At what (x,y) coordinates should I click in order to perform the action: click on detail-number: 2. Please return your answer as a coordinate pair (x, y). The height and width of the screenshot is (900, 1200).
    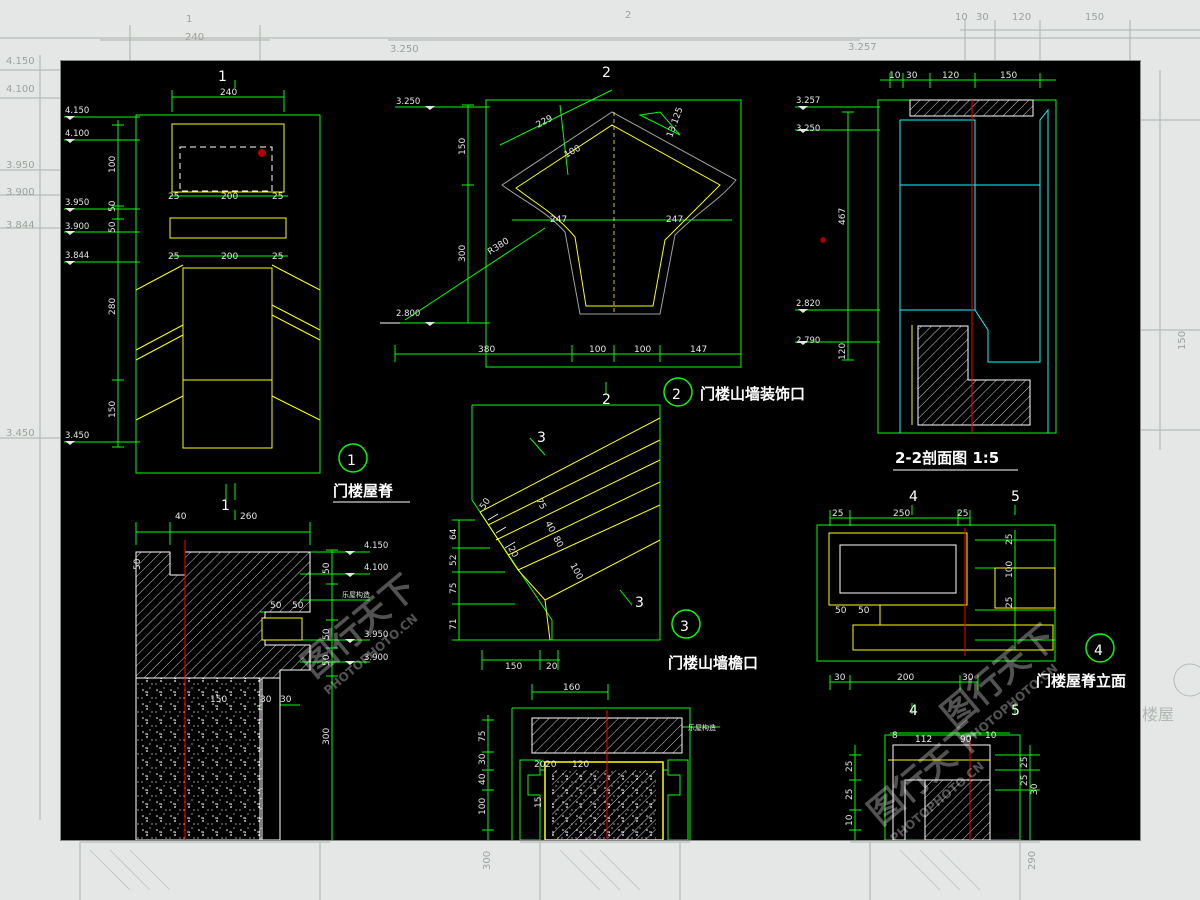
    Looking at the image, I should click on (676, 395).